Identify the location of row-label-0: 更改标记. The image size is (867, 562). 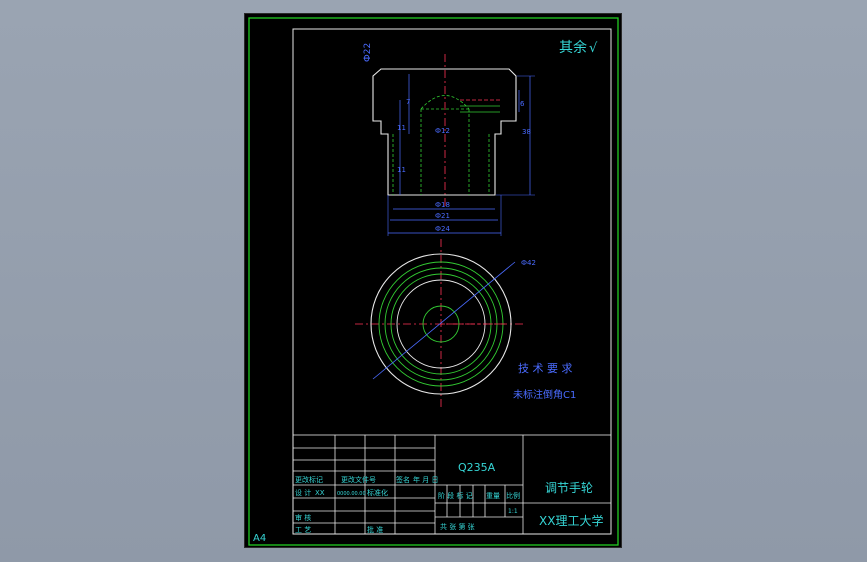
(309, 479).